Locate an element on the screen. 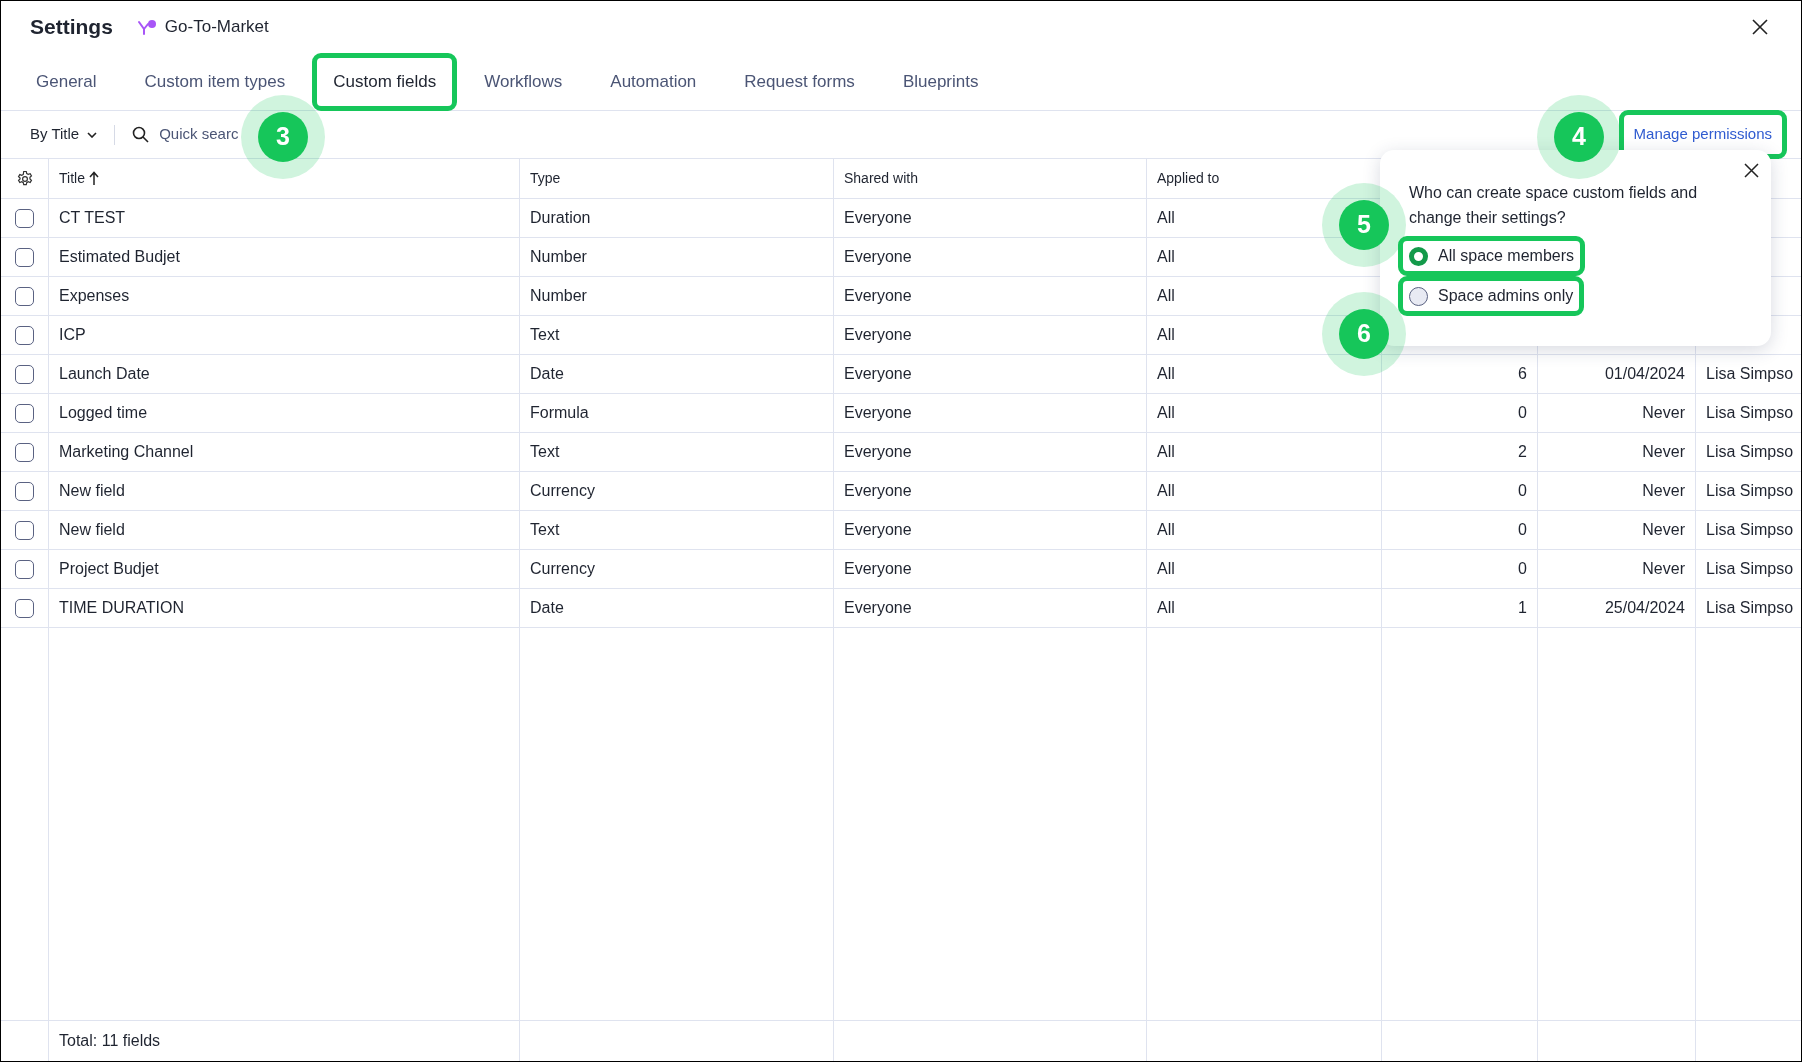 This screenshot has width=1802, height=1062. table-cell-text: CT TEST is located at coordinates (92, 218).